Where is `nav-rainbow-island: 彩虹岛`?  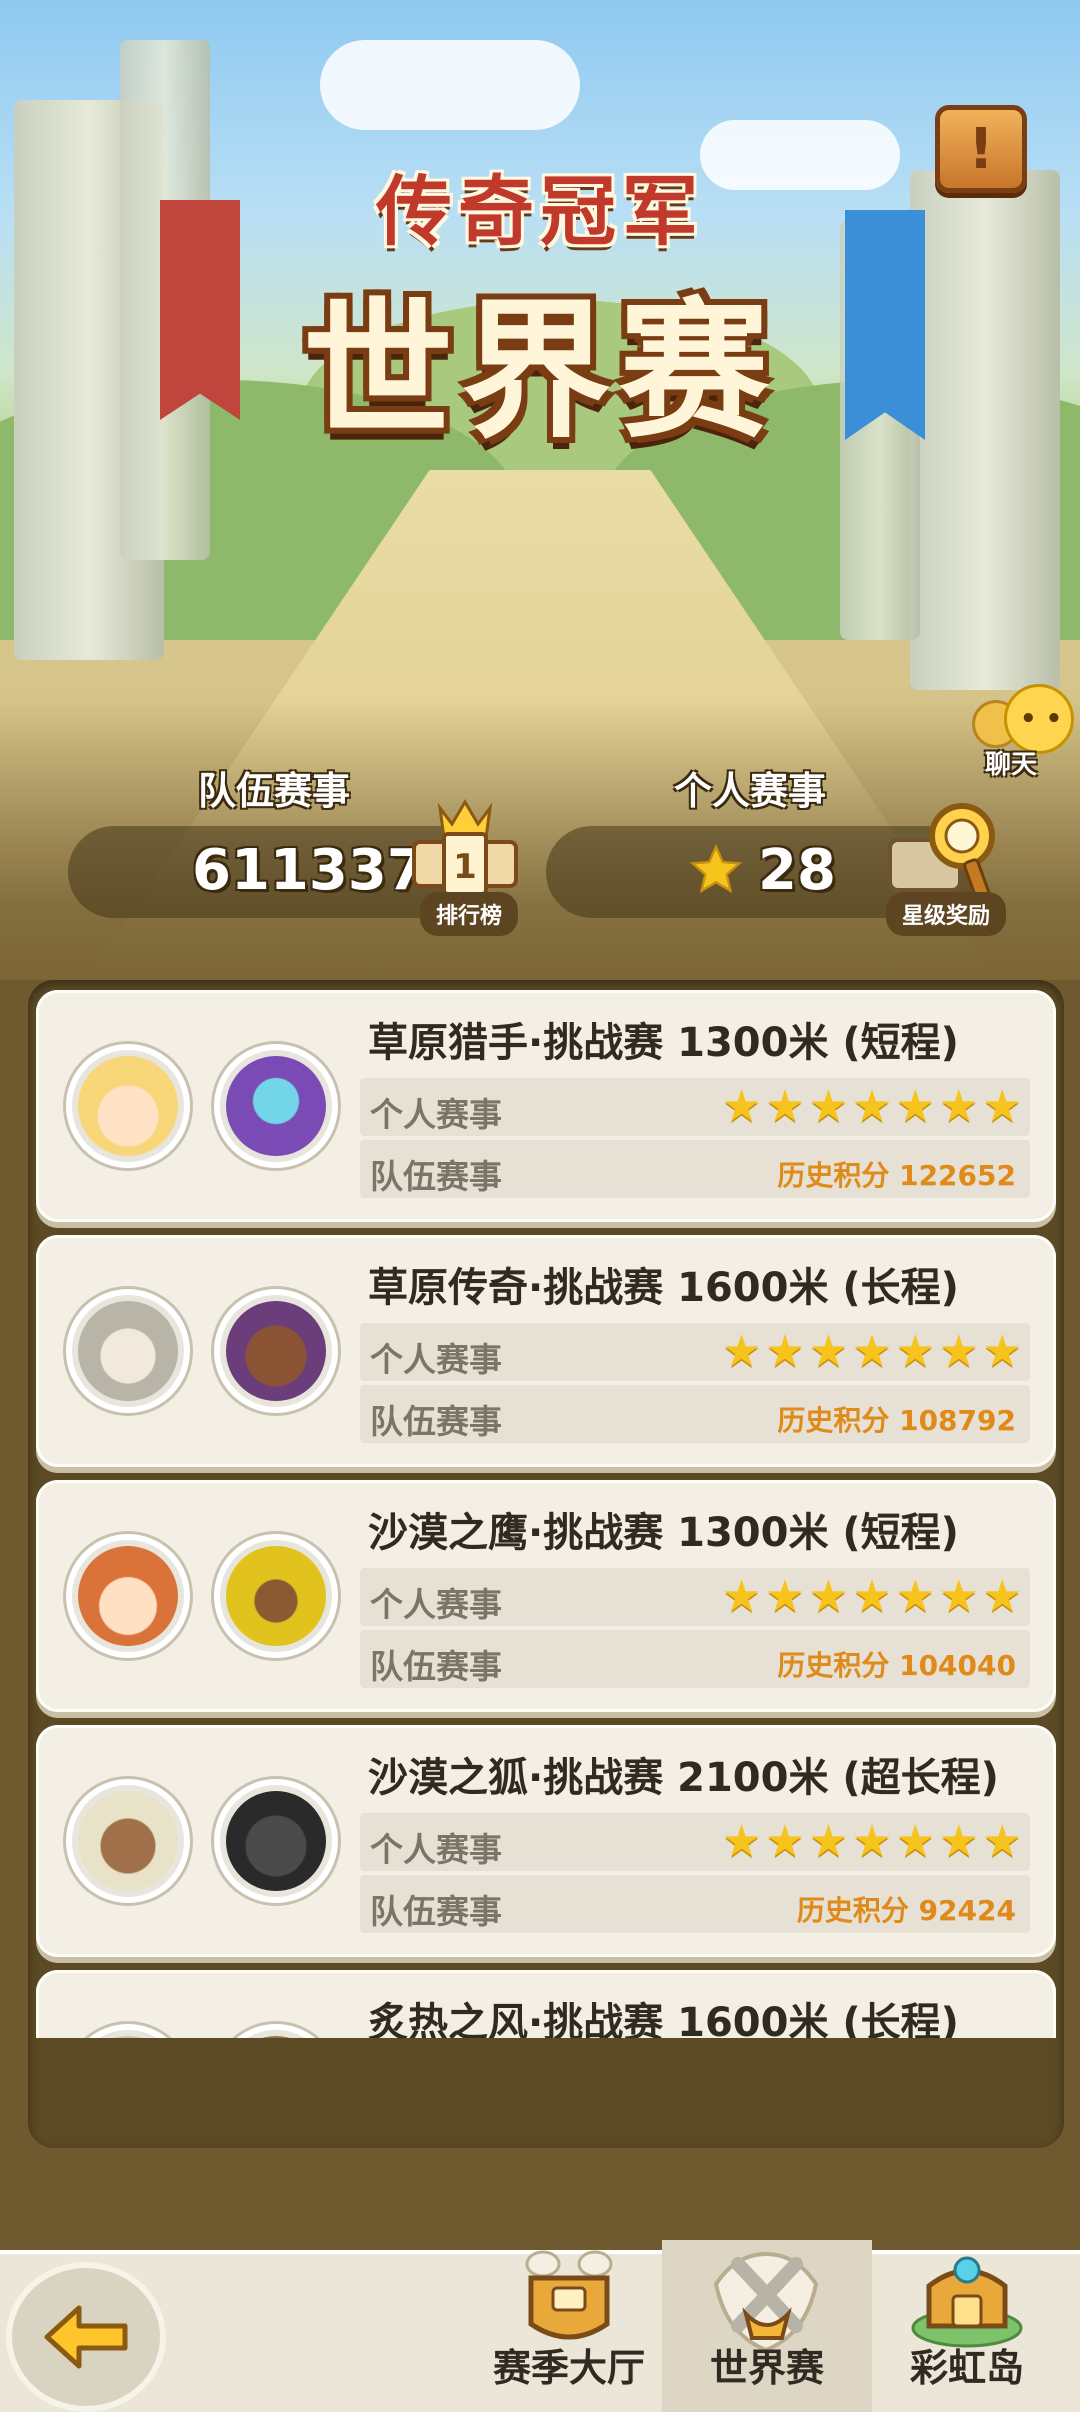 nav-rainbow-island: 彩虹岛 is located at coordinates (967, 2326).